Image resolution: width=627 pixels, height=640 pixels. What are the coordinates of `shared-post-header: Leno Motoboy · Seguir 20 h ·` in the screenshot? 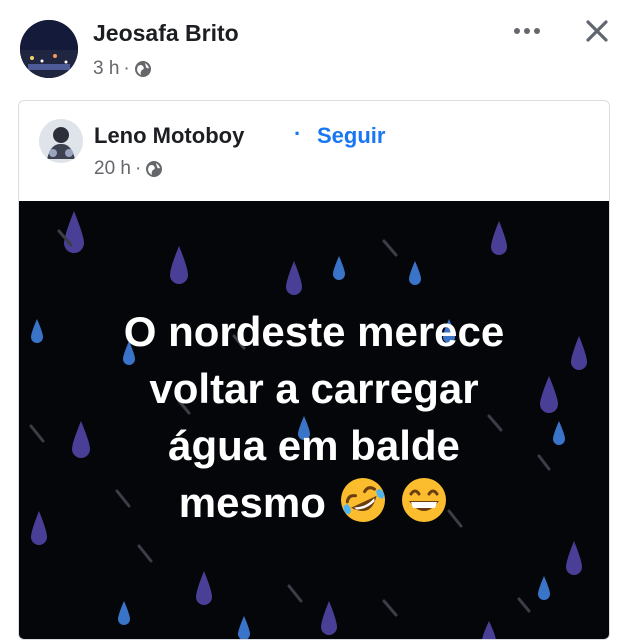 It's located at (314, 151).